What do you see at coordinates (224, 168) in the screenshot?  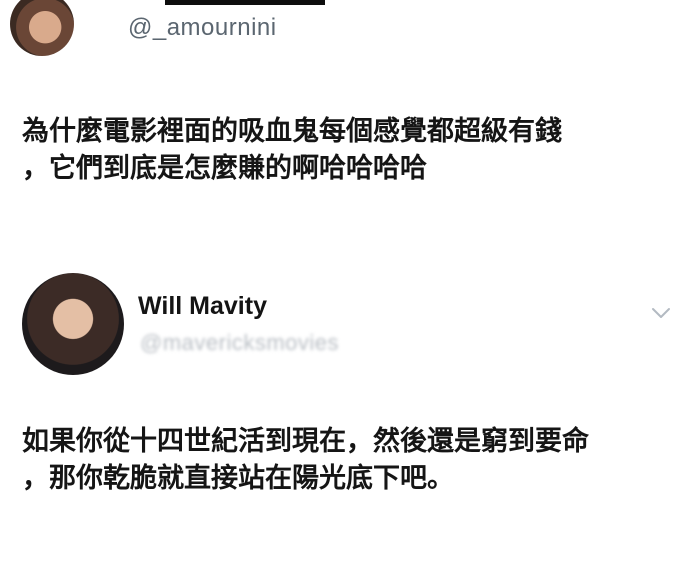 I see `tweet-text-line: ，它們到底是怎麼賺的啊哈哈哈哈` at bounding box center [224, 168].